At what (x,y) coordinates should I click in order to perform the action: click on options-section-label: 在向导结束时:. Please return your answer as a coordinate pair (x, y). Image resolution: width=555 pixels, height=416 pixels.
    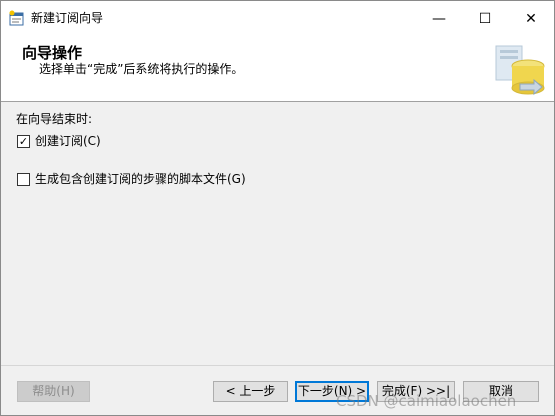
    Looking at the image, I should click on (54, 119).